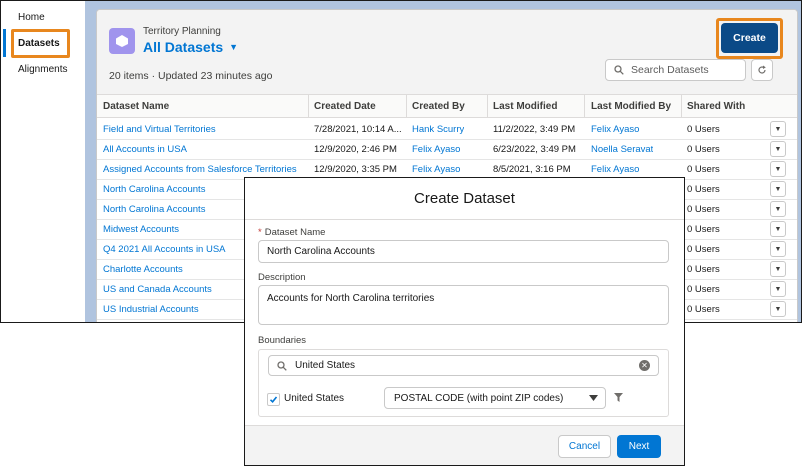  I want to click on dataset-name-label: * Dataset Name, so click(291, 232).